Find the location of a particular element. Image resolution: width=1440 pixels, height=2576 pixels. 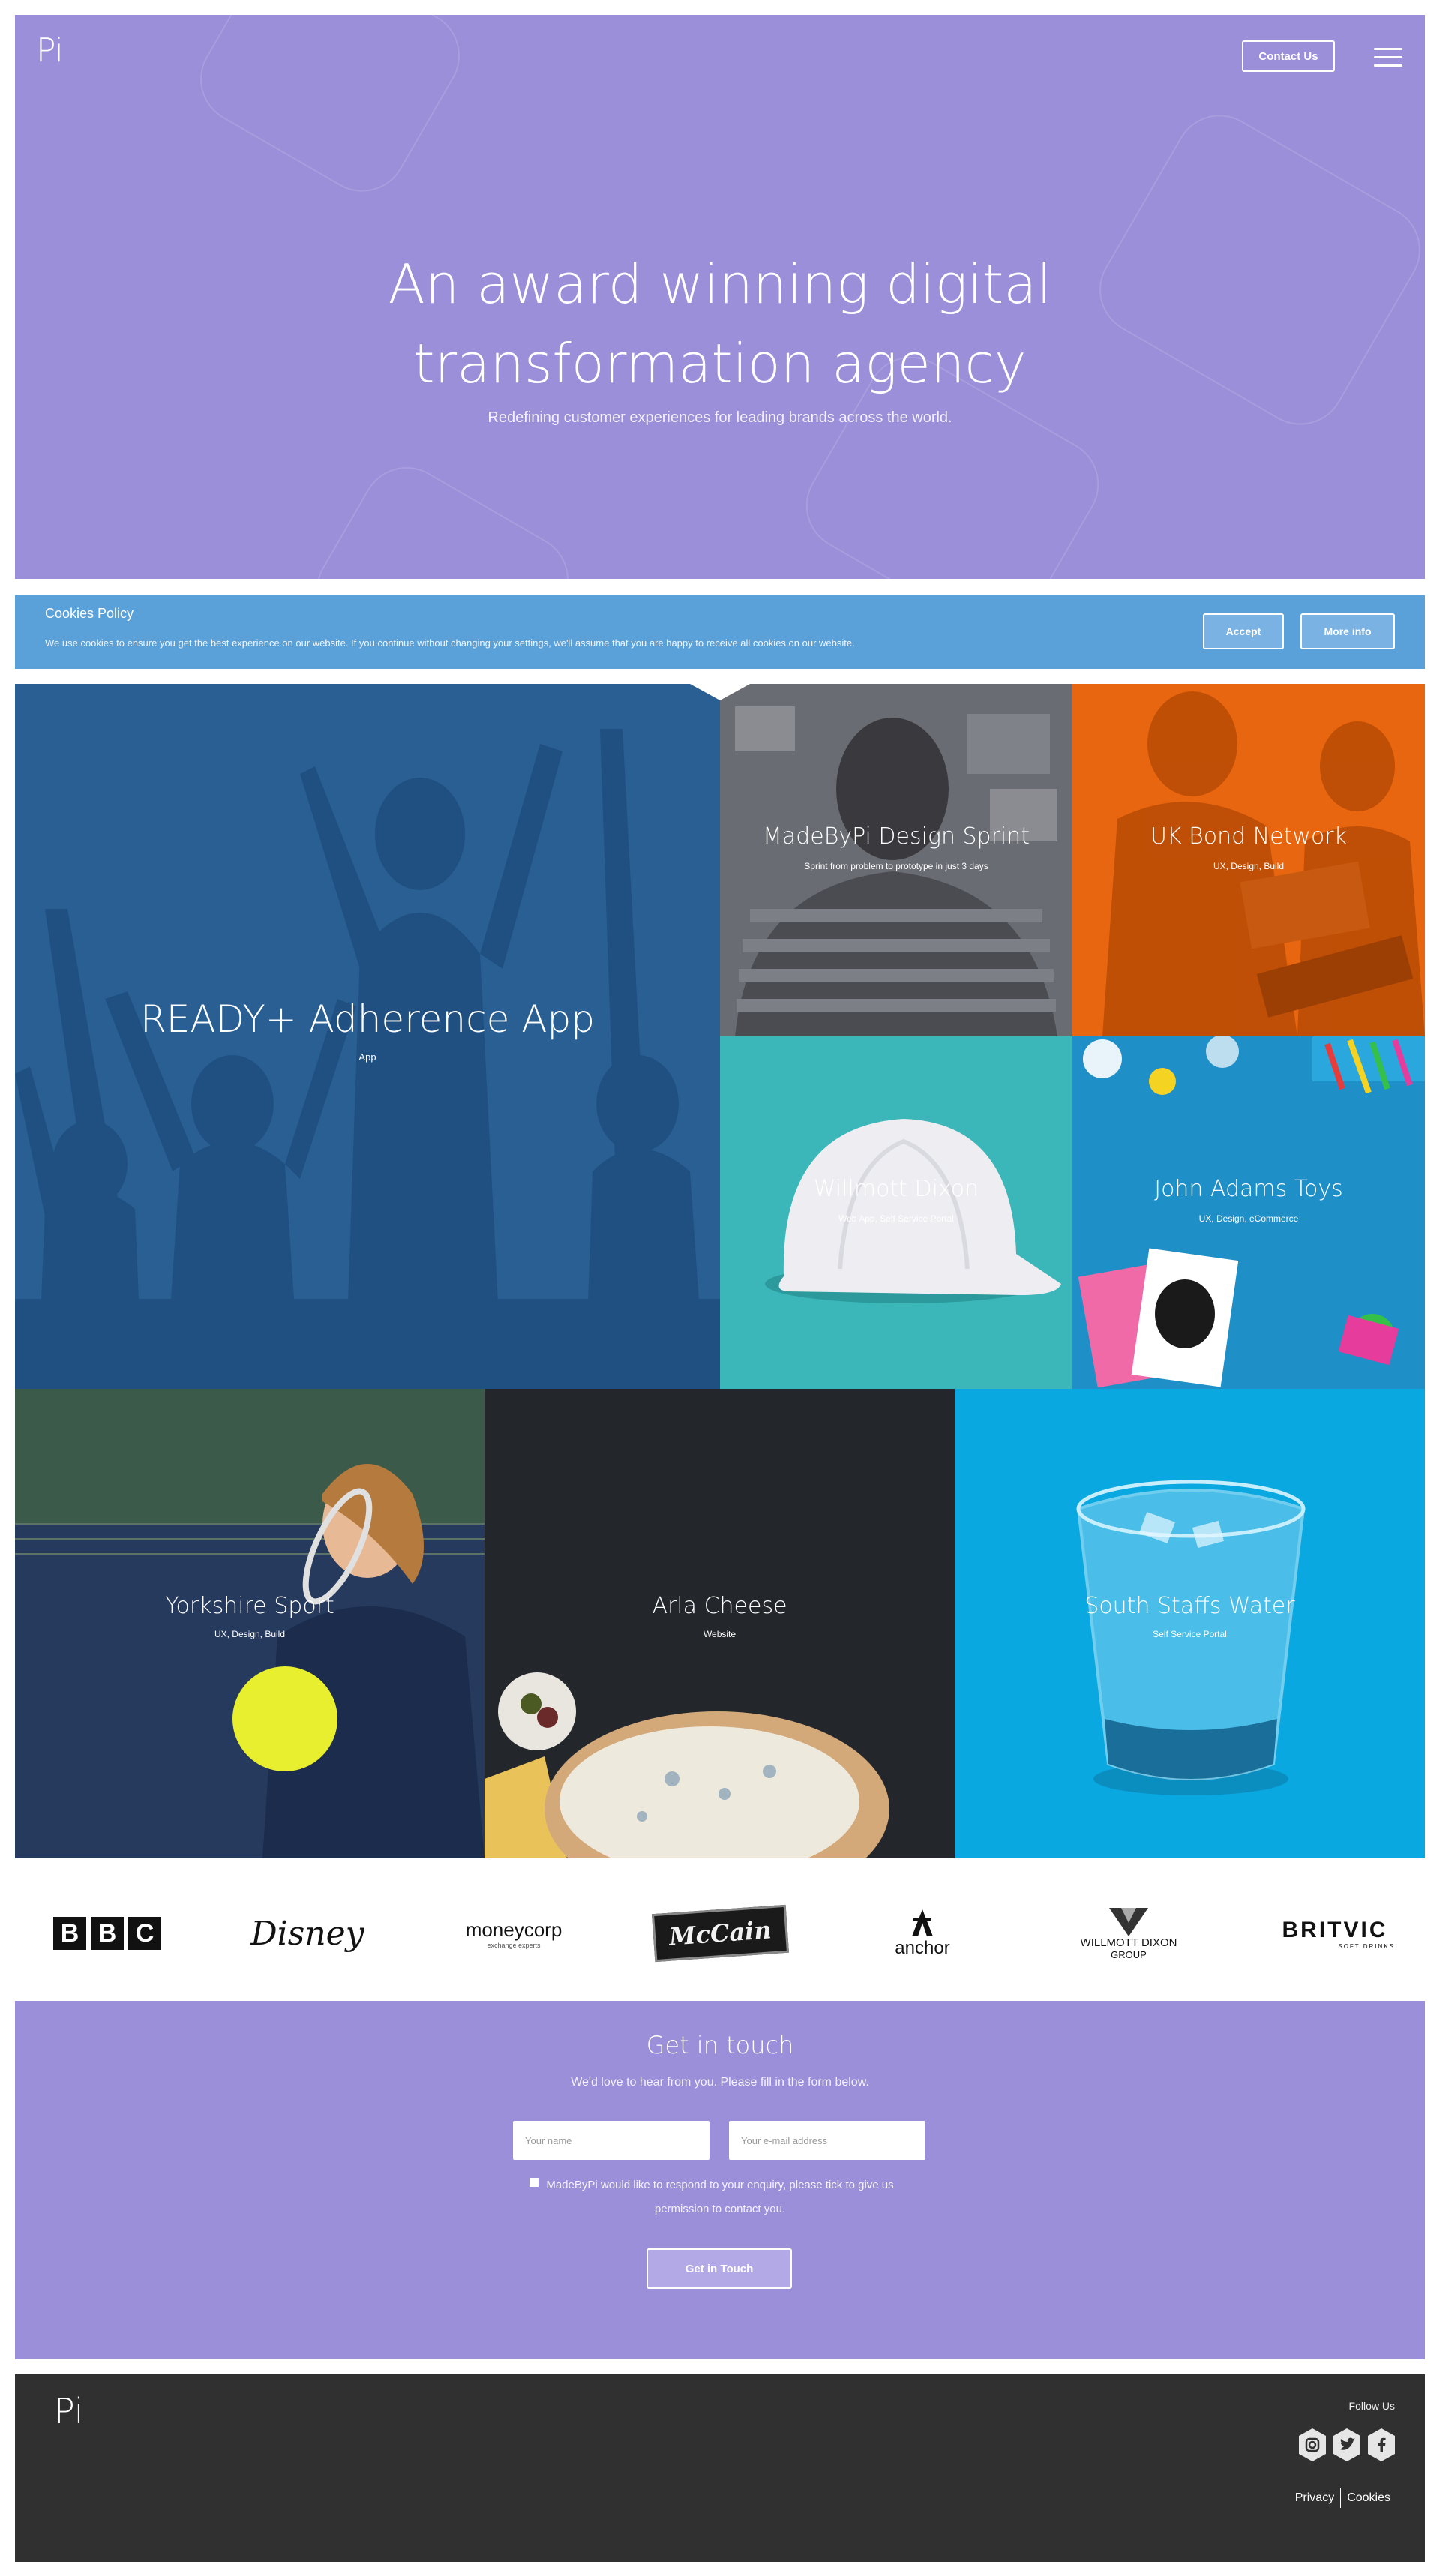

portfolio-tile-ready: READY+ Adherence App App is located at coordinates (367, 1036).